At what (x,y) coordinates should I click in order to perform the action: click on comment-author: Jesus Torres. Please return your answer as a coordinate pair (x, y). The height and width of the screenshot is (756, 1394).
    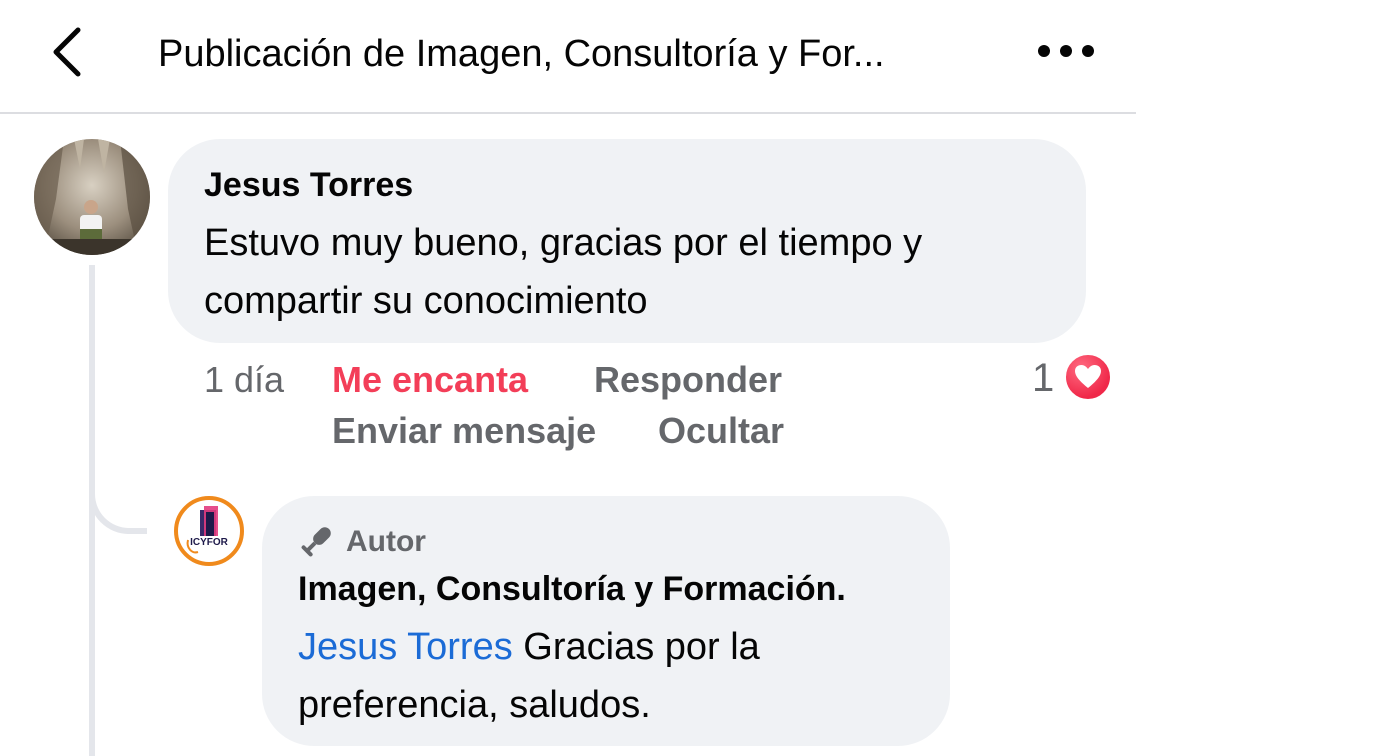
    Looking at the image, I should click on (308, 185).